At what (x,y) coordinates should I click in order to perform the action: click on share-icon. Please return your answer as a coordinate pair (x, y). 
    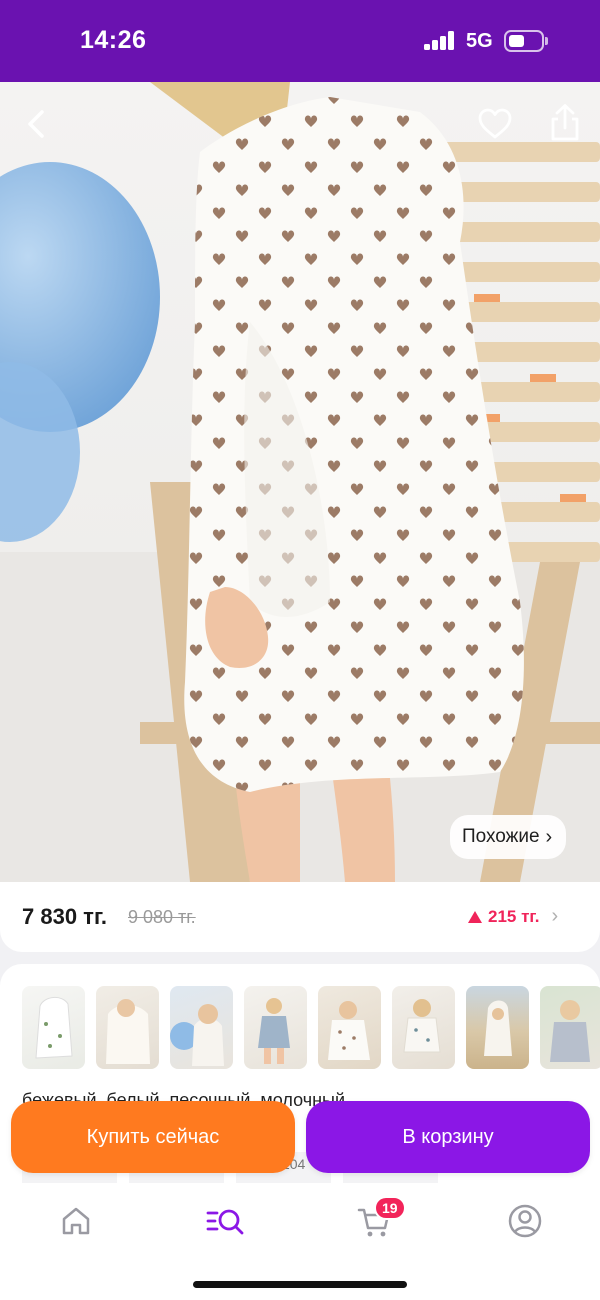
    Looking at the image, I should click on (565, 122).